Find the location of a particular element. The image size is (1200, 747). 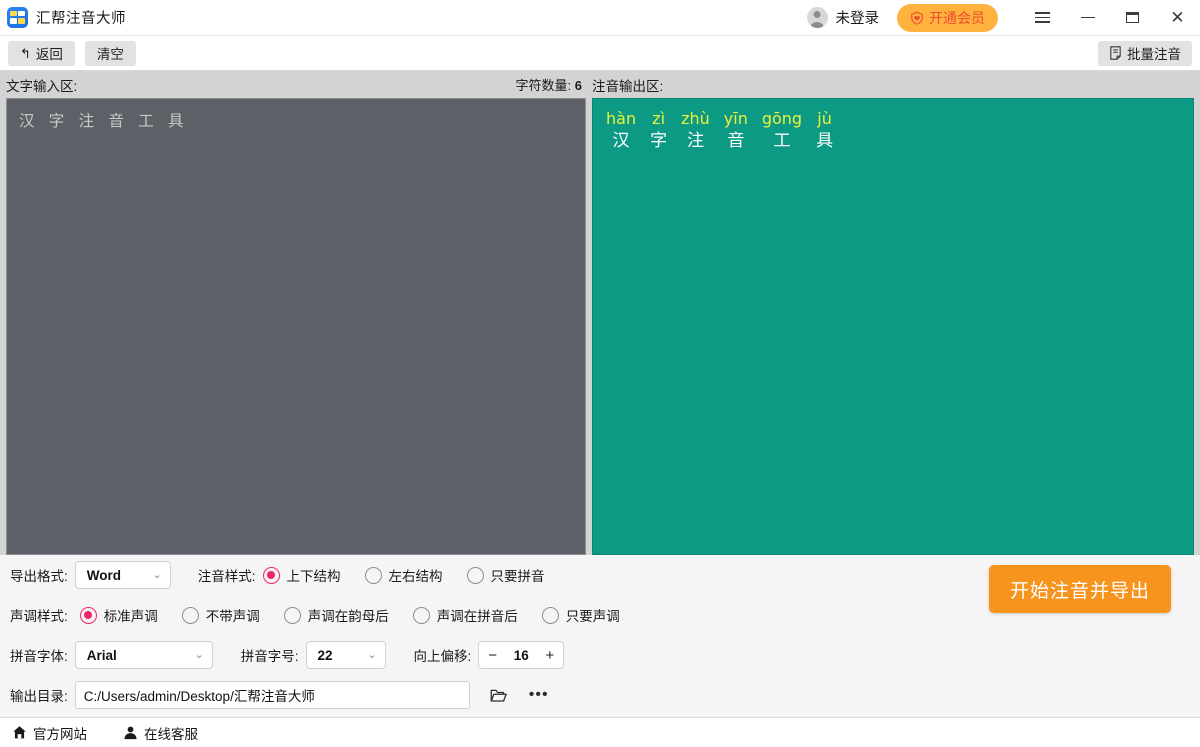

radio-tone-only: 只要声调 is located at coordinates (580, 615).